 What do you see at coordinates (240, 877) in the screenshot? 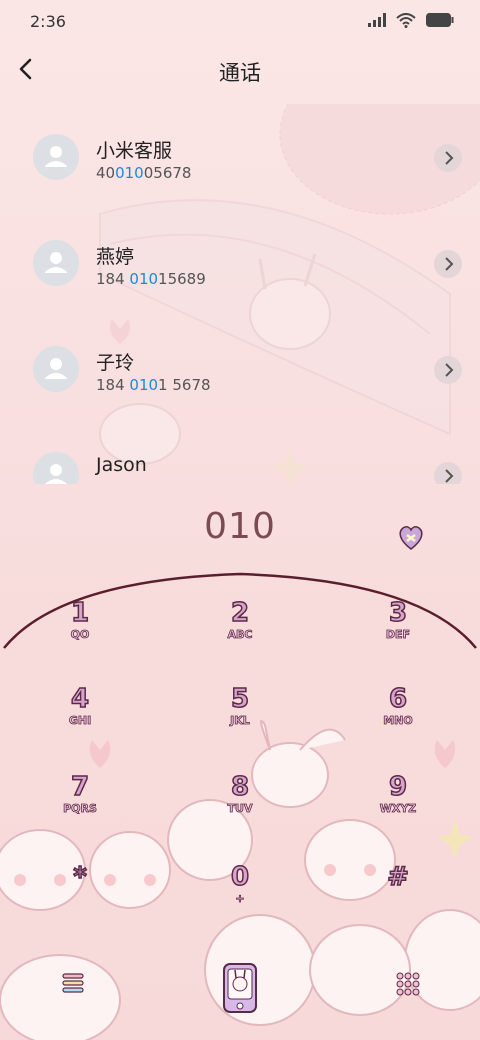
I see `key-digit: 0` at bounding box center [240, 877].